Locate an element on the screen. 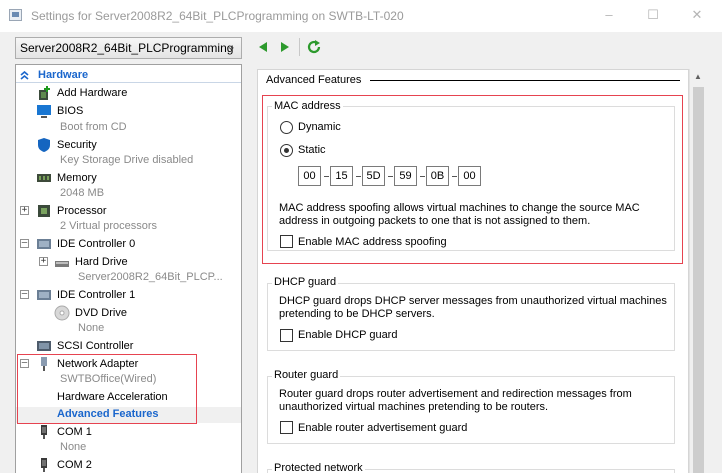 The image size is (722, 473). hardware-section-label: Hardware is located at coordinates (63, 75).